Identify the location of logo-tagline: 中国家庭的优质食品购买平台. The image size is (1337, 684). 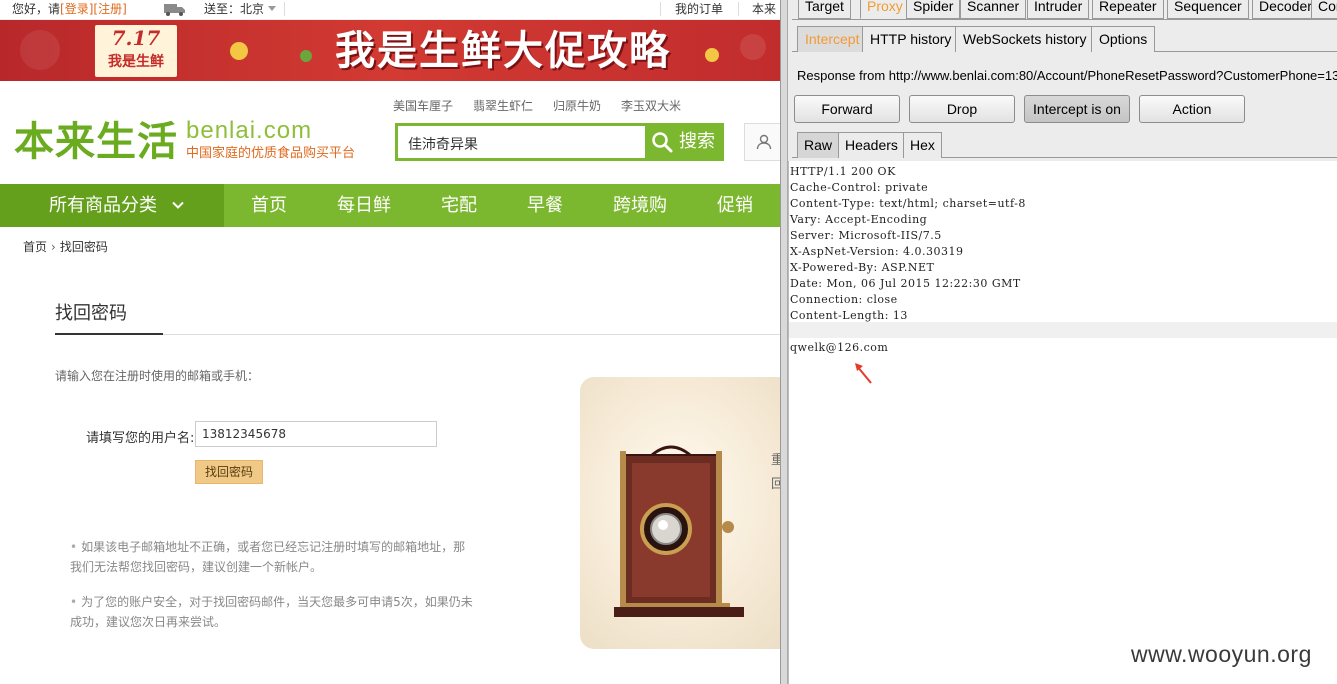
(271, 153).